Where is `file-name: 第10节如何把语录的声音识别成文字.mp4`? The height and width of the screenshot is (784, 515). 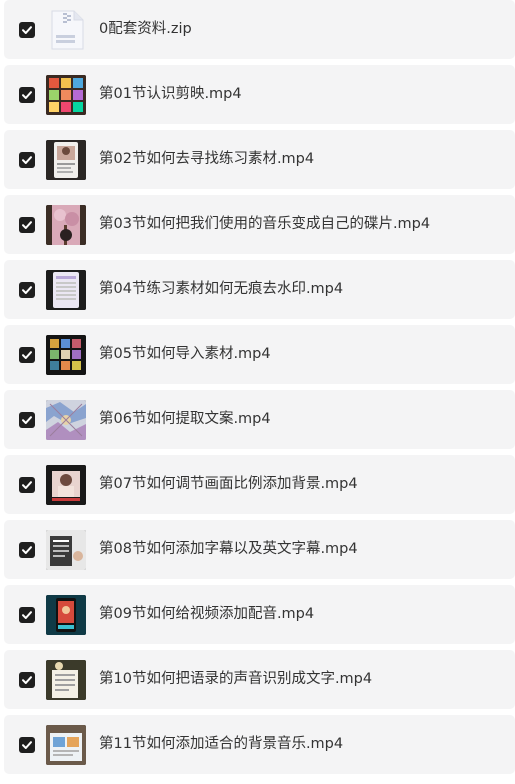 file-name: 第10节如何把语录的声音识别成文字.mp4 is located at coordinates (236, 679).